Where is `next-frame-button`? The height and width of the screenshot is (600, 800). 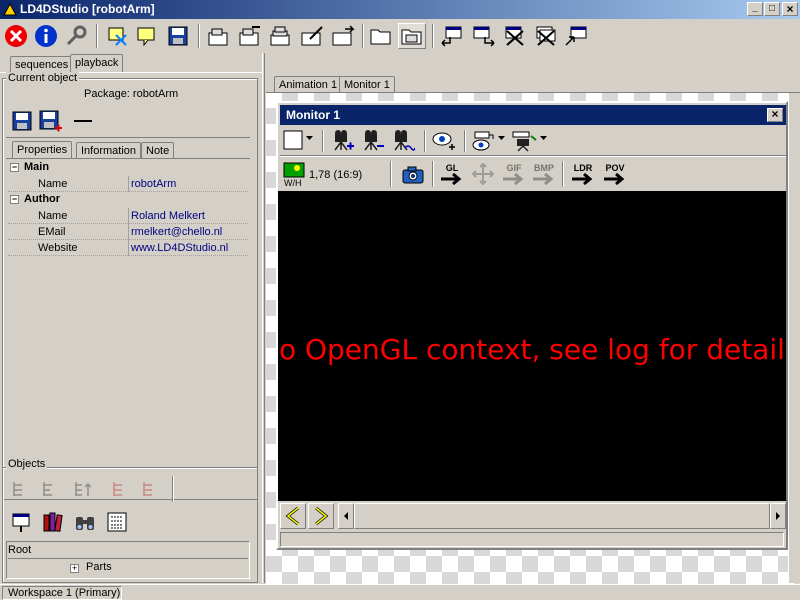
next-frame-button is located at coordinates (321, 516).